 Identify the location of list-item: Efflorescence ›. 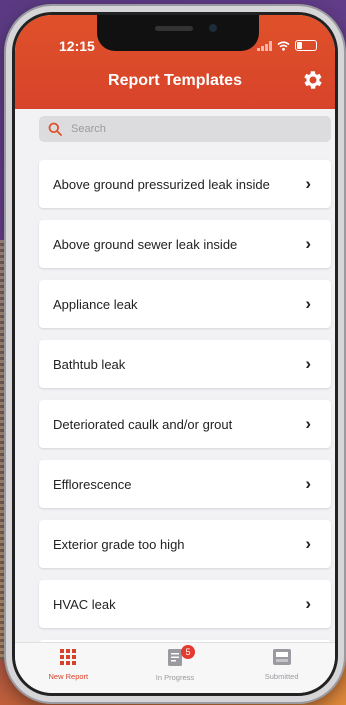
(185, 484).